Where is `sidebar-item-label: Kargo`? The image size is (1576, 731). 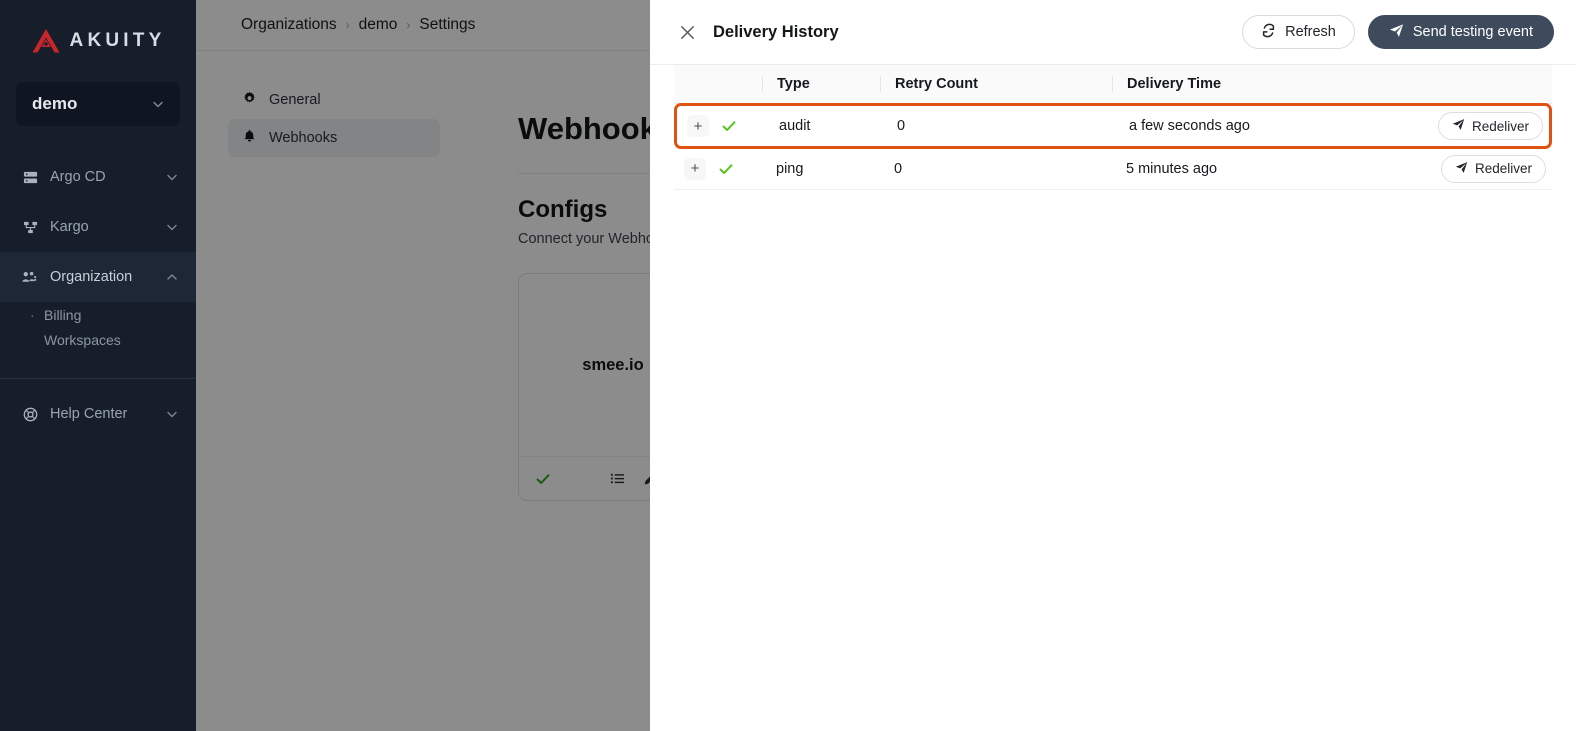
sidebar-item-label: Kargo is located at coordinates (69, 227).